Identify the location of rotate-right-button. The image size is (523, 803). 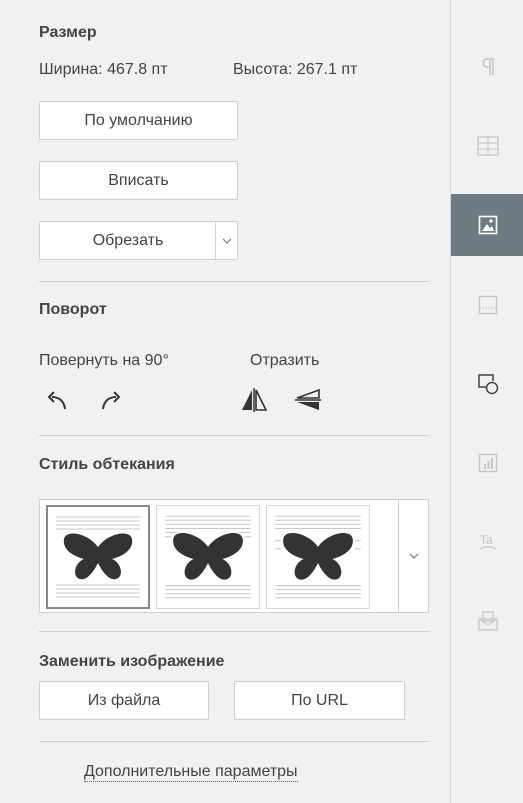
(111, 400).